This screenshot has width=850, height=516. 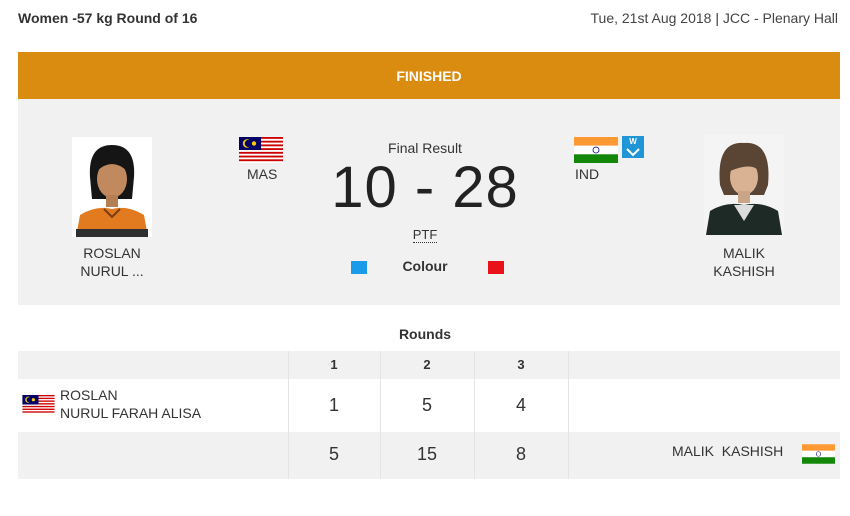 I want to click on red-colour-swatch, so click(x=496, y=267).